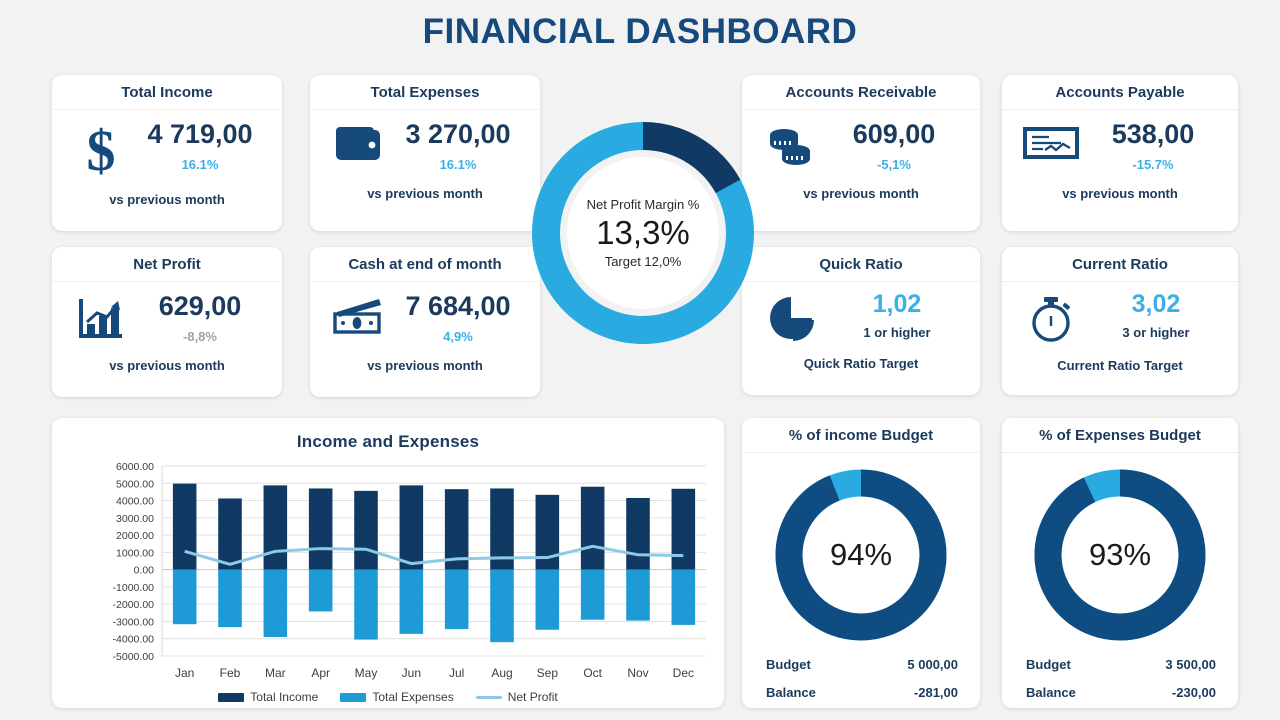  Describe the element at coordinates (134, 622) in the screenshot. I see `svg-text: -3000.00` at that location.